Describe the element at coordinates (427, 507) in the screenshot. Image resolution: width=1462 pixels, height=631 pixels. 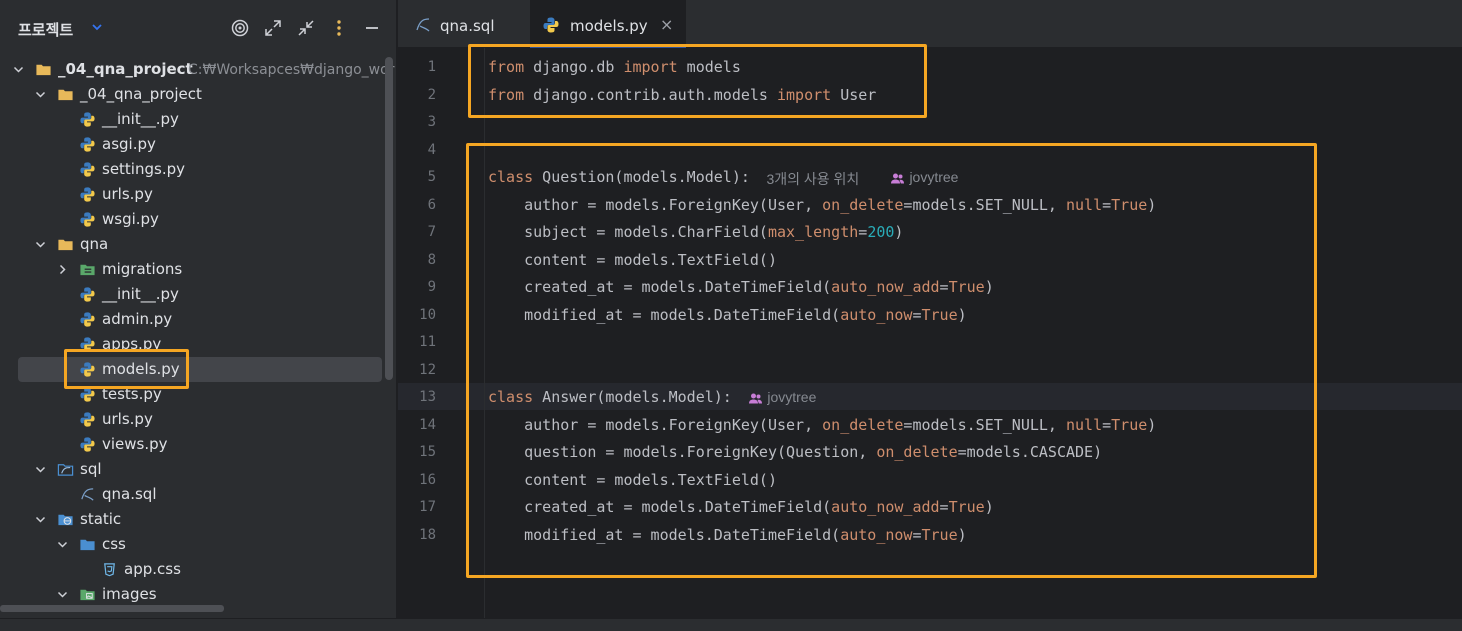
I see `line-number: 17` at that location.